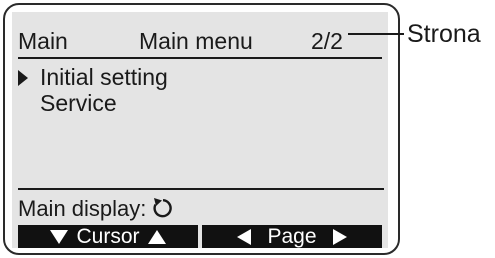  I want to click on menu-item-initial-setting: Initial setting, so click(93, 77).